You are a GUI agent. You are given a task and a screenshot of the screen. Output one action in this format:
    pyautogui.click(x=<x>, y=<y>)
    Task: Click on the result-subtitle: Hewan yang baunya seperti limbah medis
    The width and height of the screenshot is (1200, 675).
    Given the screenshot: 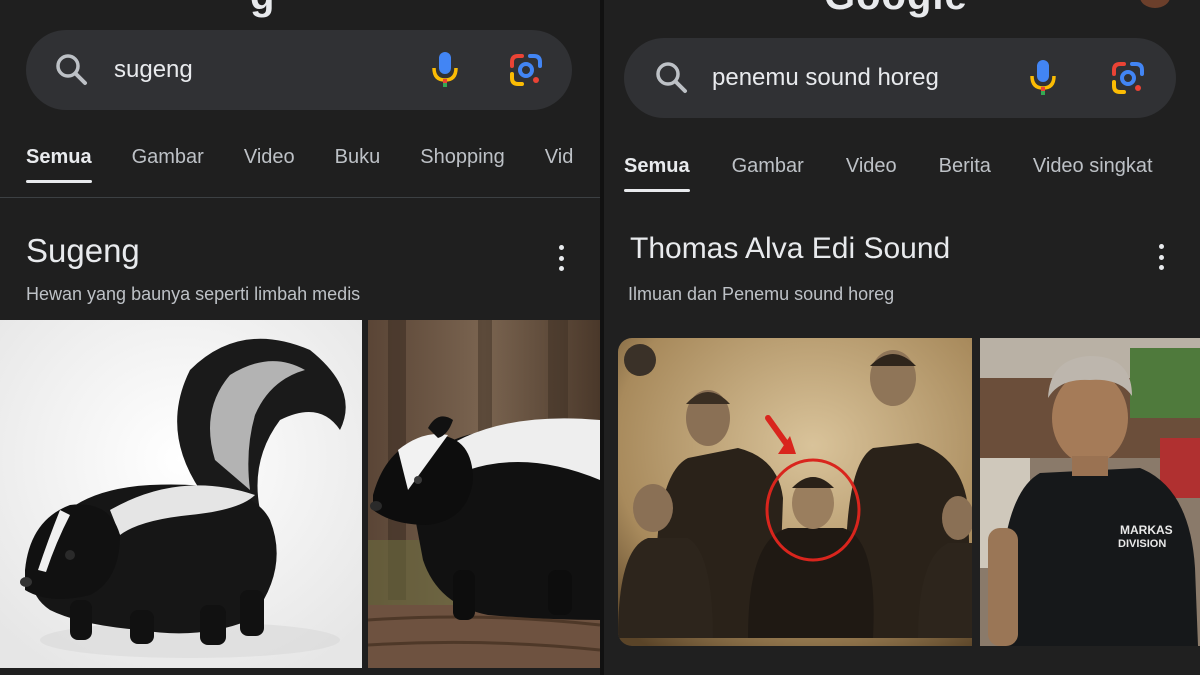 What is the action you would take?
    pyautogui.click(x=193, y=294)
    